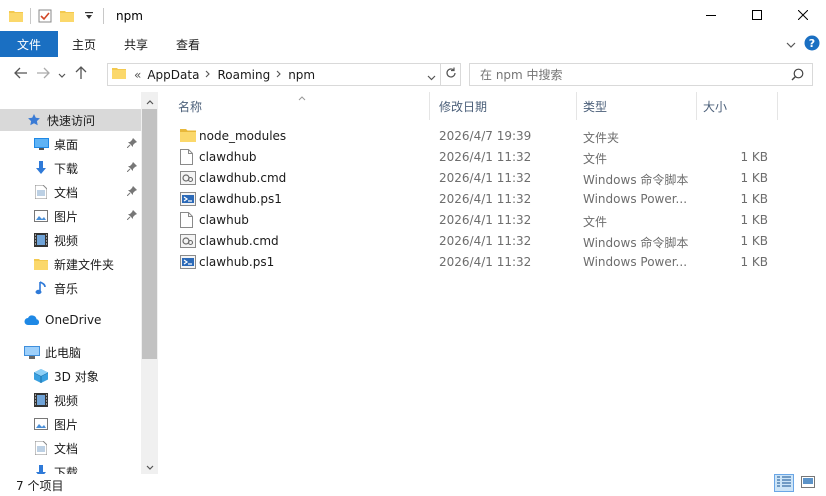 The width and height of the screenshot is (826, 496). I want to click on scroll-up-button, so click(149, 100).